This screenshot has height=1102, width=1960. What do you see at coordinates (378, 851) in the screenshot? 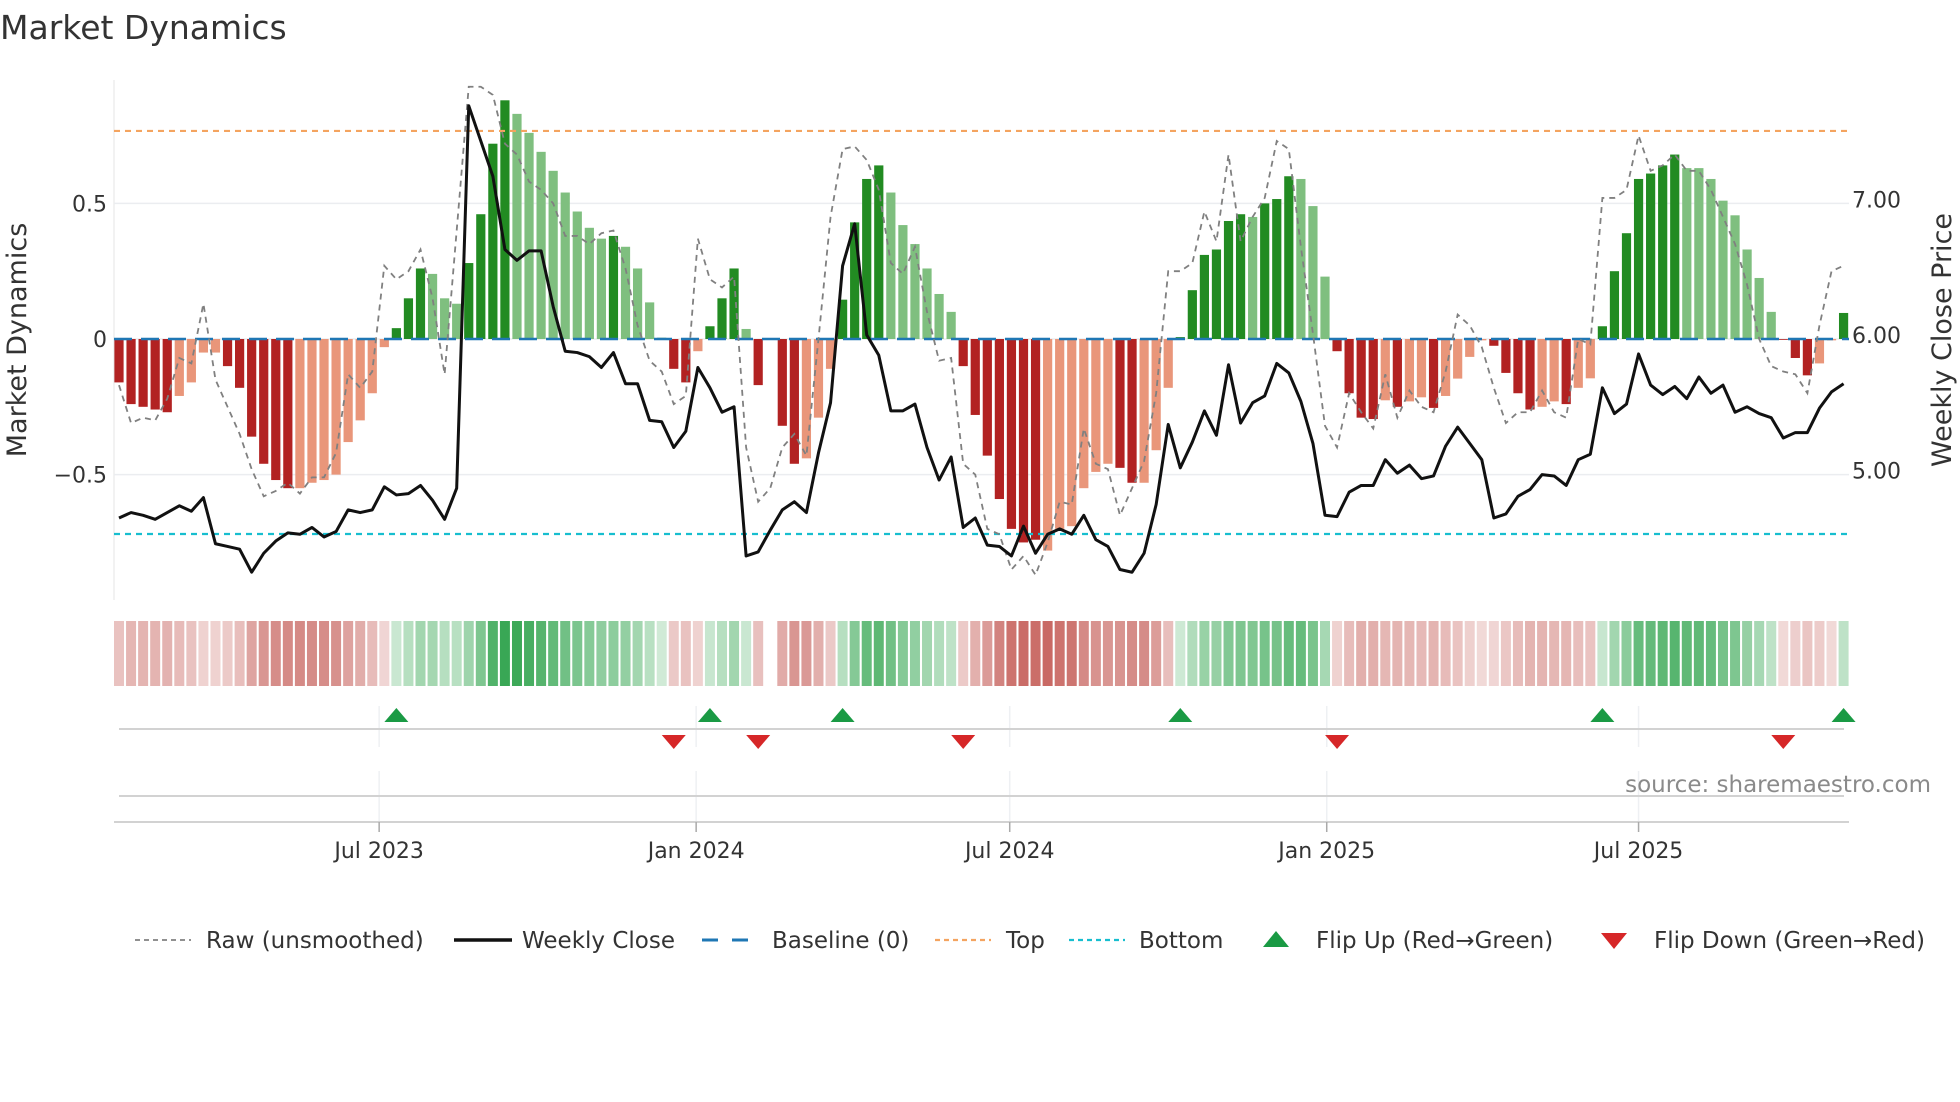
I see `x-tick-label: Jul 2023` at bounding box center [378, 851].